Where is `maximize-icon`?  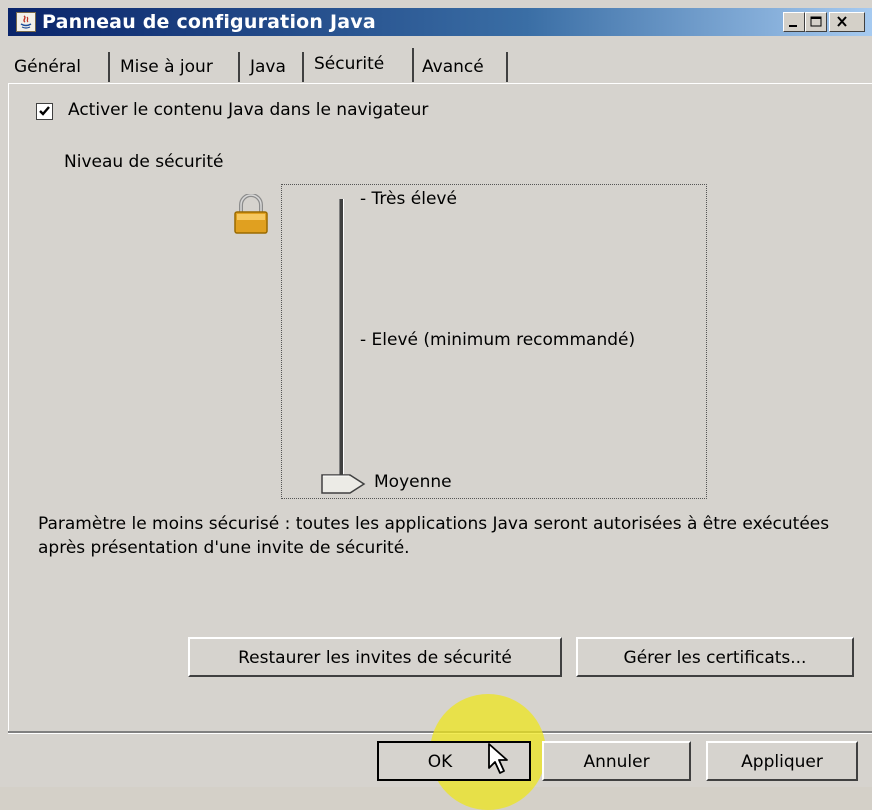
maximize-icon is located at coordinates (816, 21).